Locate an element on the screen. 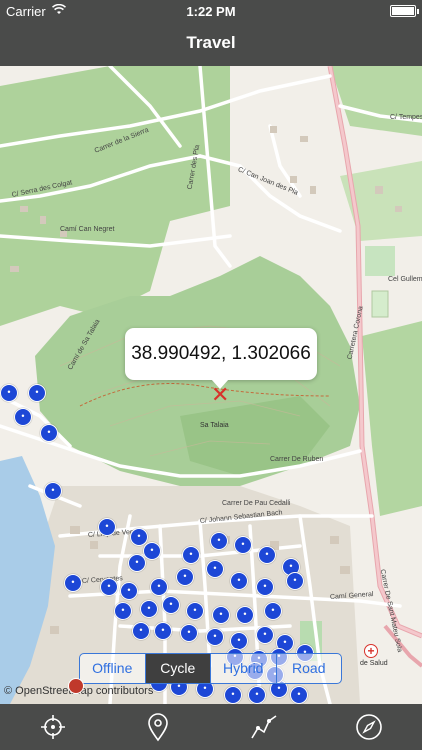 The image size is (422, 750). street-label: Cel Gullem de Montgrí is located at coordinates (405, 279).